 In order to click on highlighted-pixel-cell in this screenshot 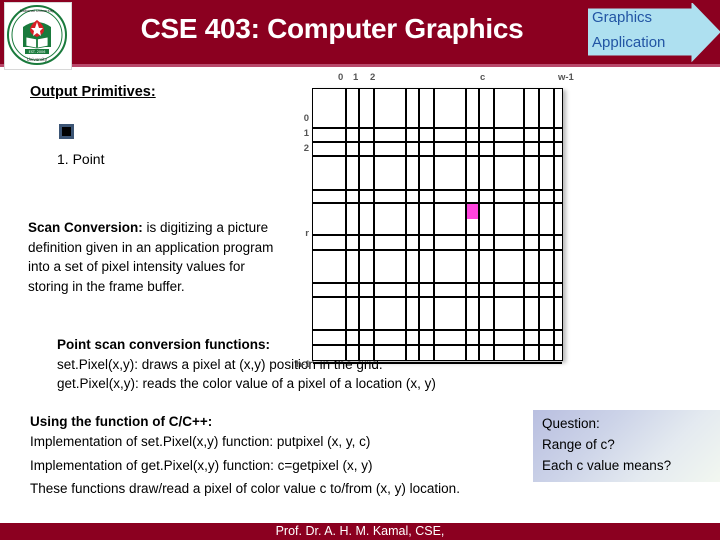, I will do `click(471, 210)`.